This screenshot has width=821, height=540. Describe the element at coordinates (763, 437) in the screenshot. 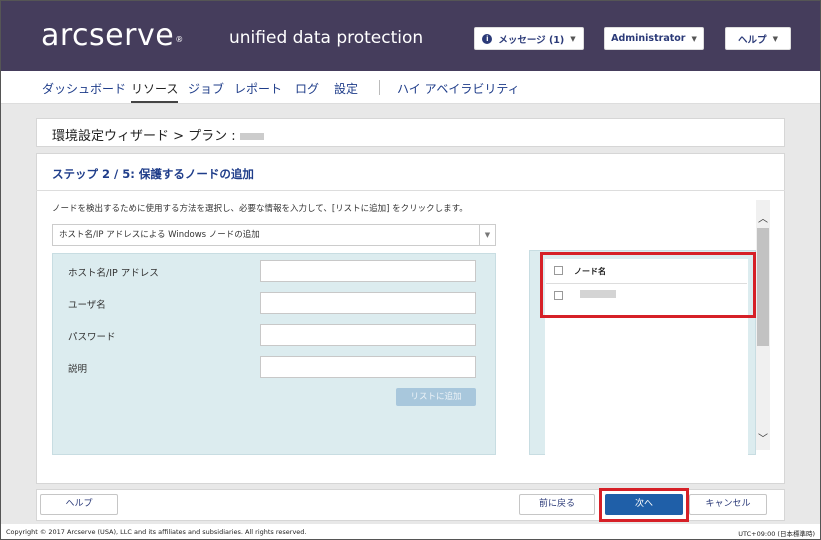

I see `scroll-down-icon: ﹀` at that location.